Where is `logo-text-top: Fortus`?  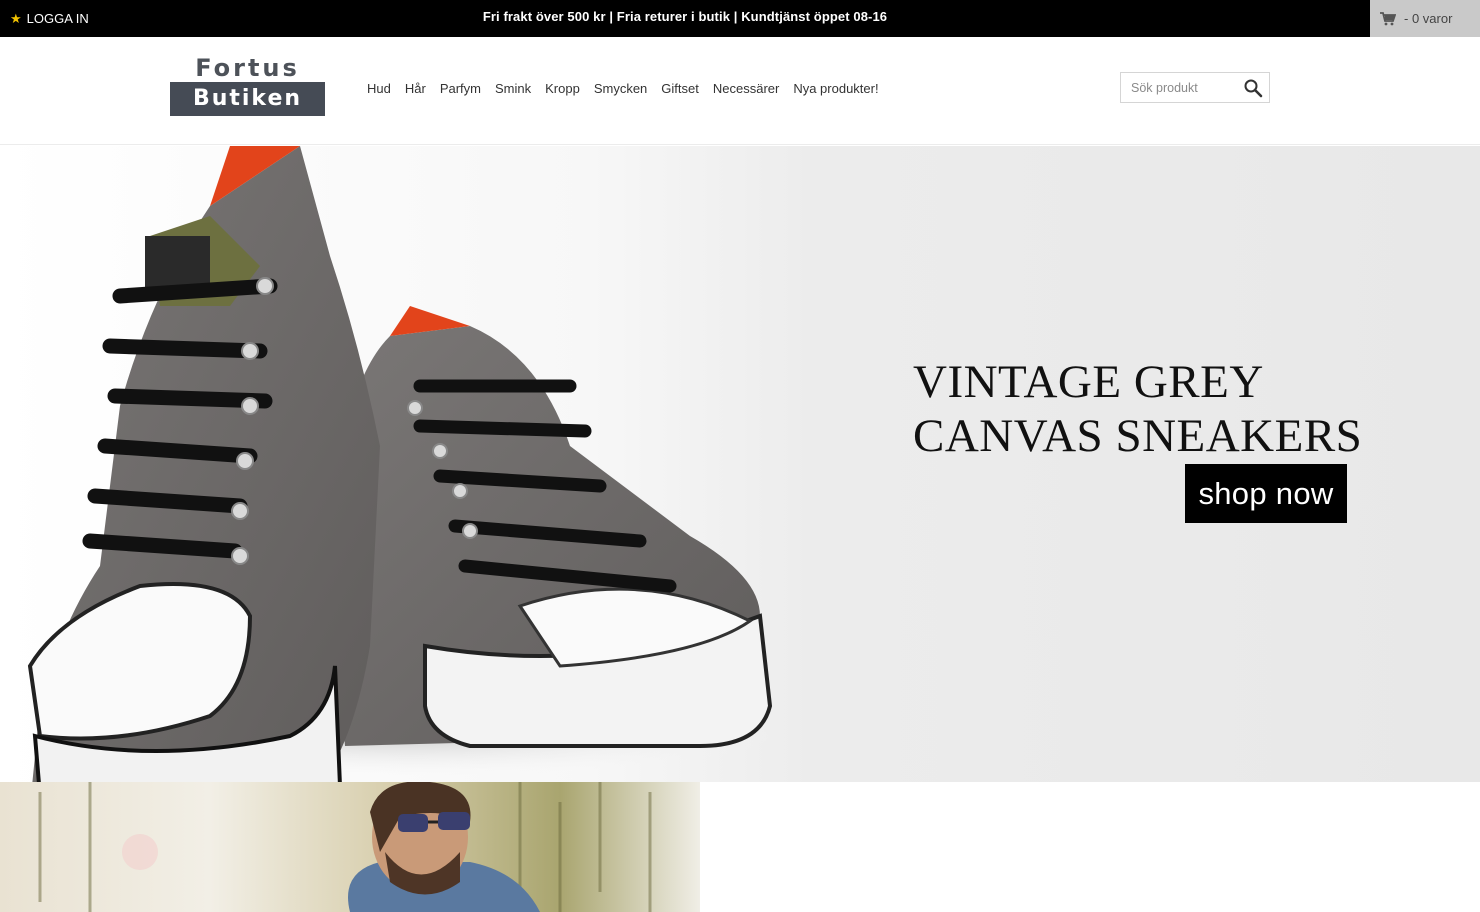
logo-text-top: Fortus is located at coordinates (247, 68).